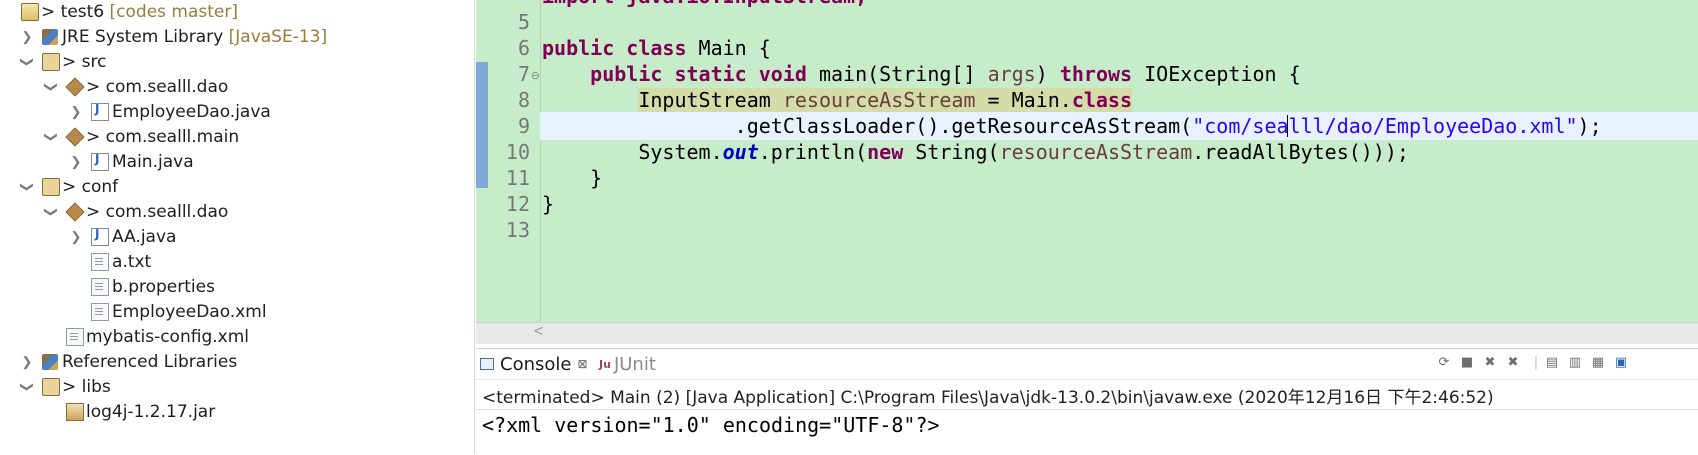  Describe the element at coordinates (482, 125) in the screenshot. I see `ruler-selection-mark` at that location.